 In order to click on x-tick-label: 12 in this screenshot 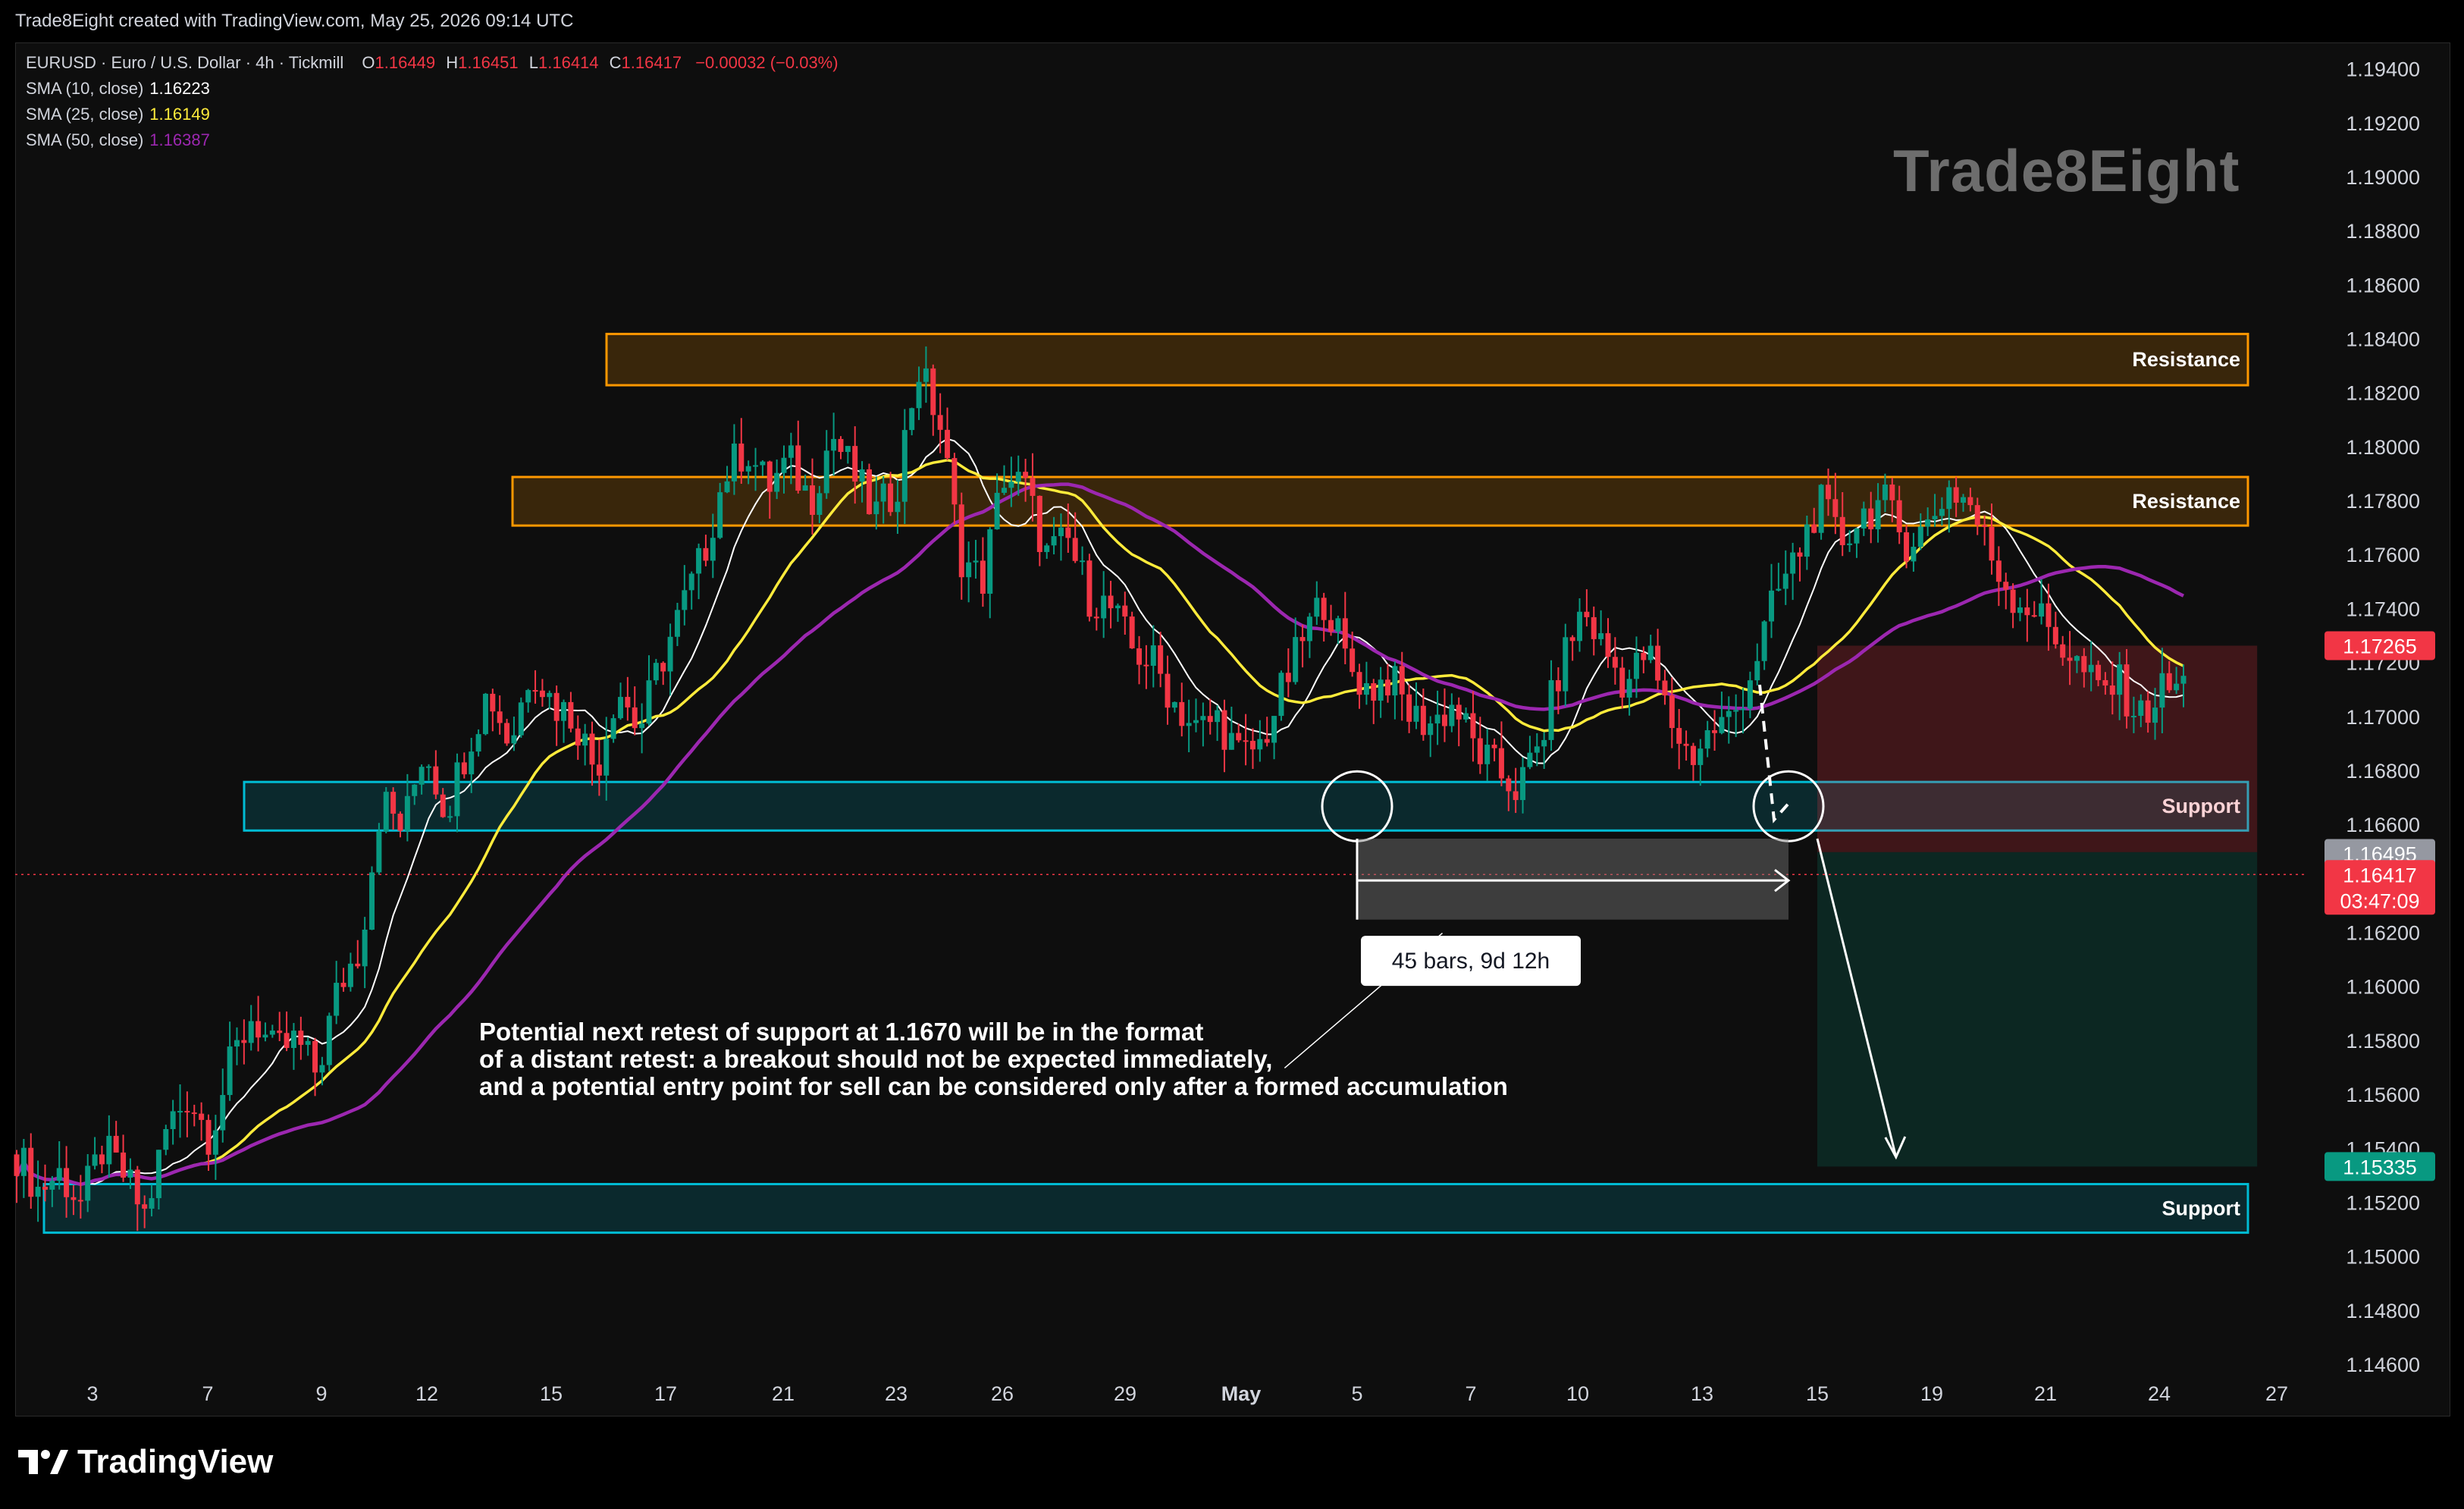, I will do `click(427, 1393)`.